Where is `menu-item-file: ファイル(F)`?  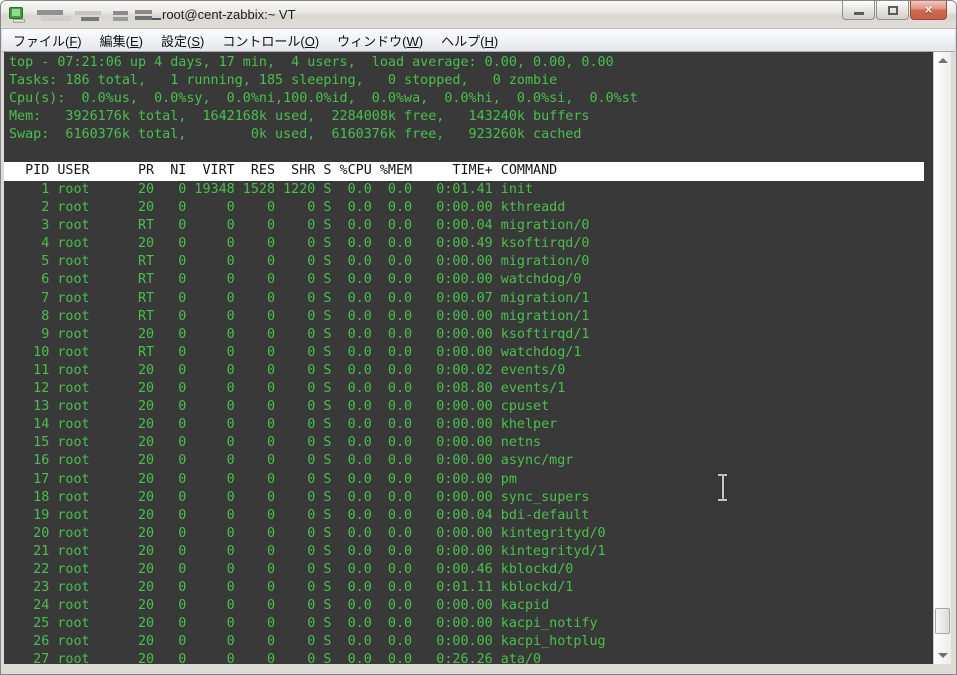 menu-item-file: ファイル(F) is located at coordinates (47, 40).